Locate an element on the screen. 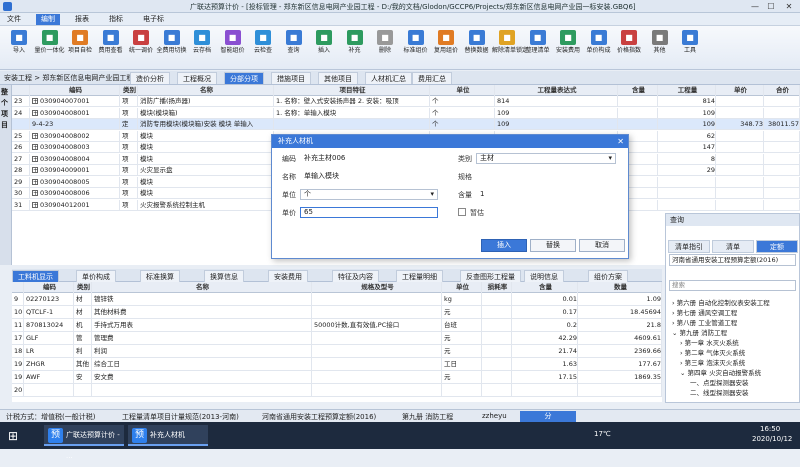 The width and height of the screenshot is (800, 467). windows-start-icon: ⊞ is located at coordinates (13, 436).